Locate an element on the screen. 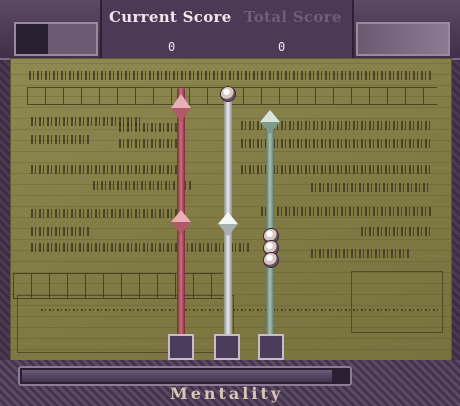 This screenshot has width=460, height=406. mentality-bar-fill is located at coordinates (177, 376).